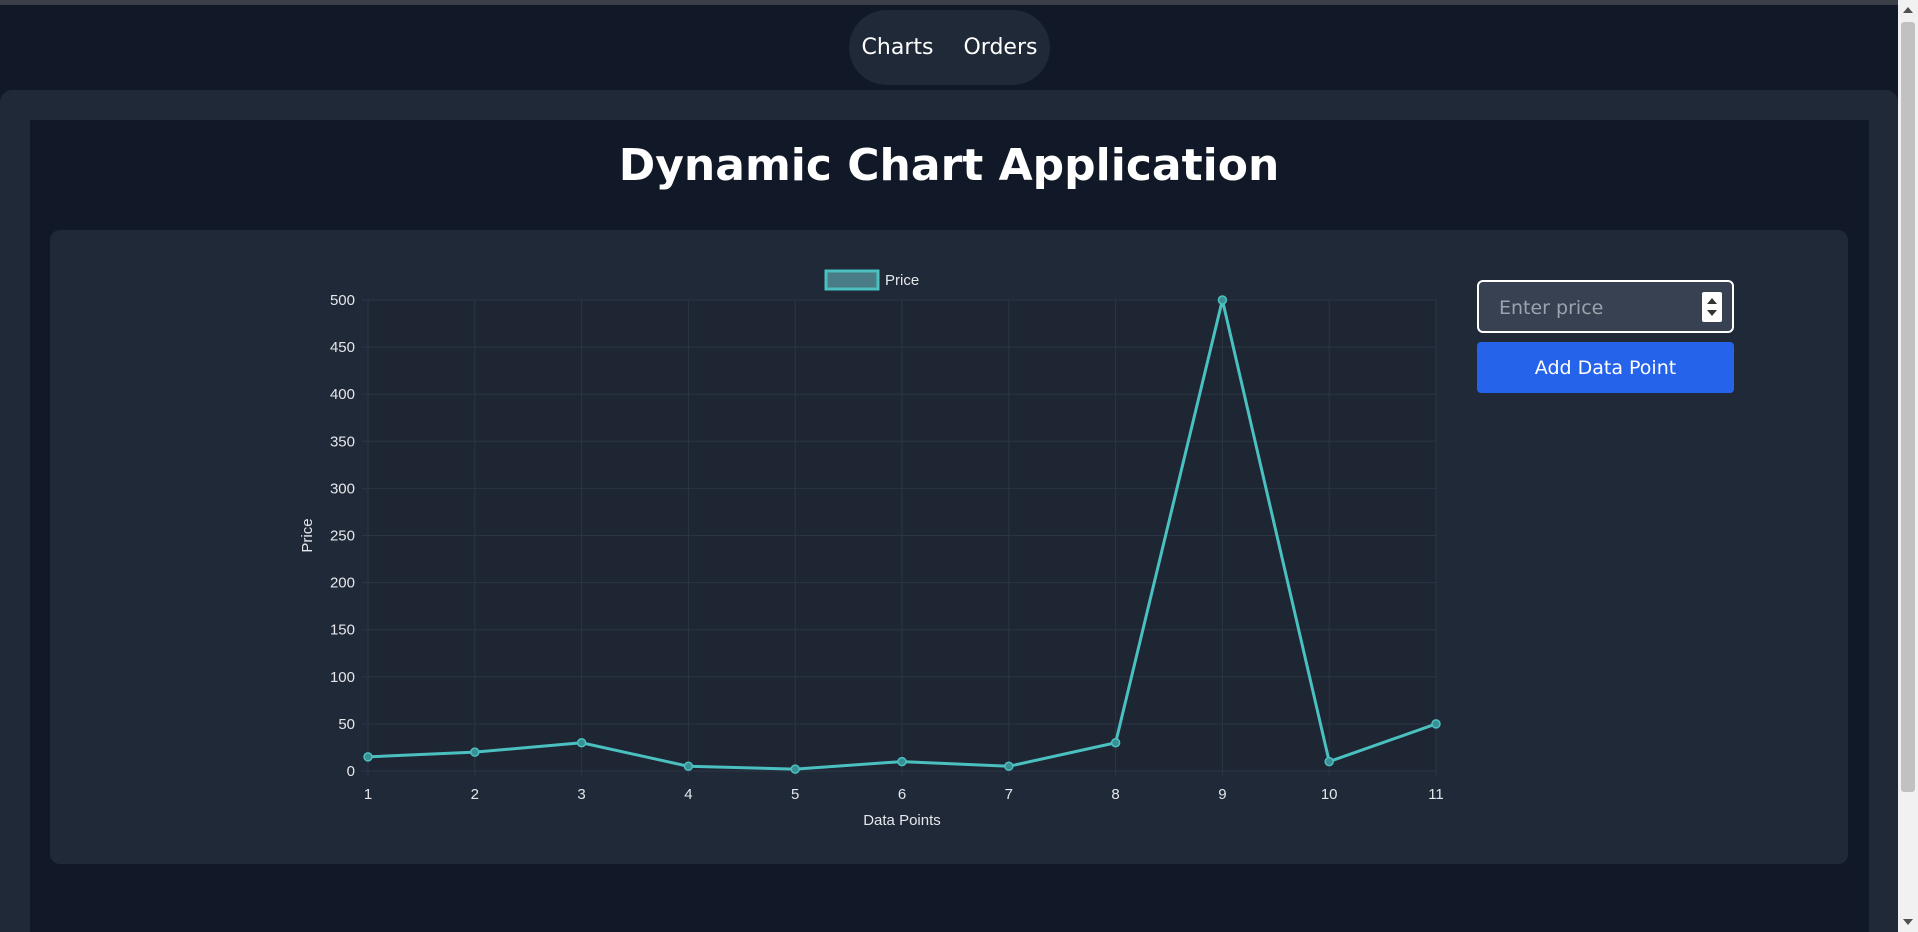  What do you see at coordinates (902, 820) in the screenshot?
I see `x-axis-title: Data Points` at bounding box center [902, 820].